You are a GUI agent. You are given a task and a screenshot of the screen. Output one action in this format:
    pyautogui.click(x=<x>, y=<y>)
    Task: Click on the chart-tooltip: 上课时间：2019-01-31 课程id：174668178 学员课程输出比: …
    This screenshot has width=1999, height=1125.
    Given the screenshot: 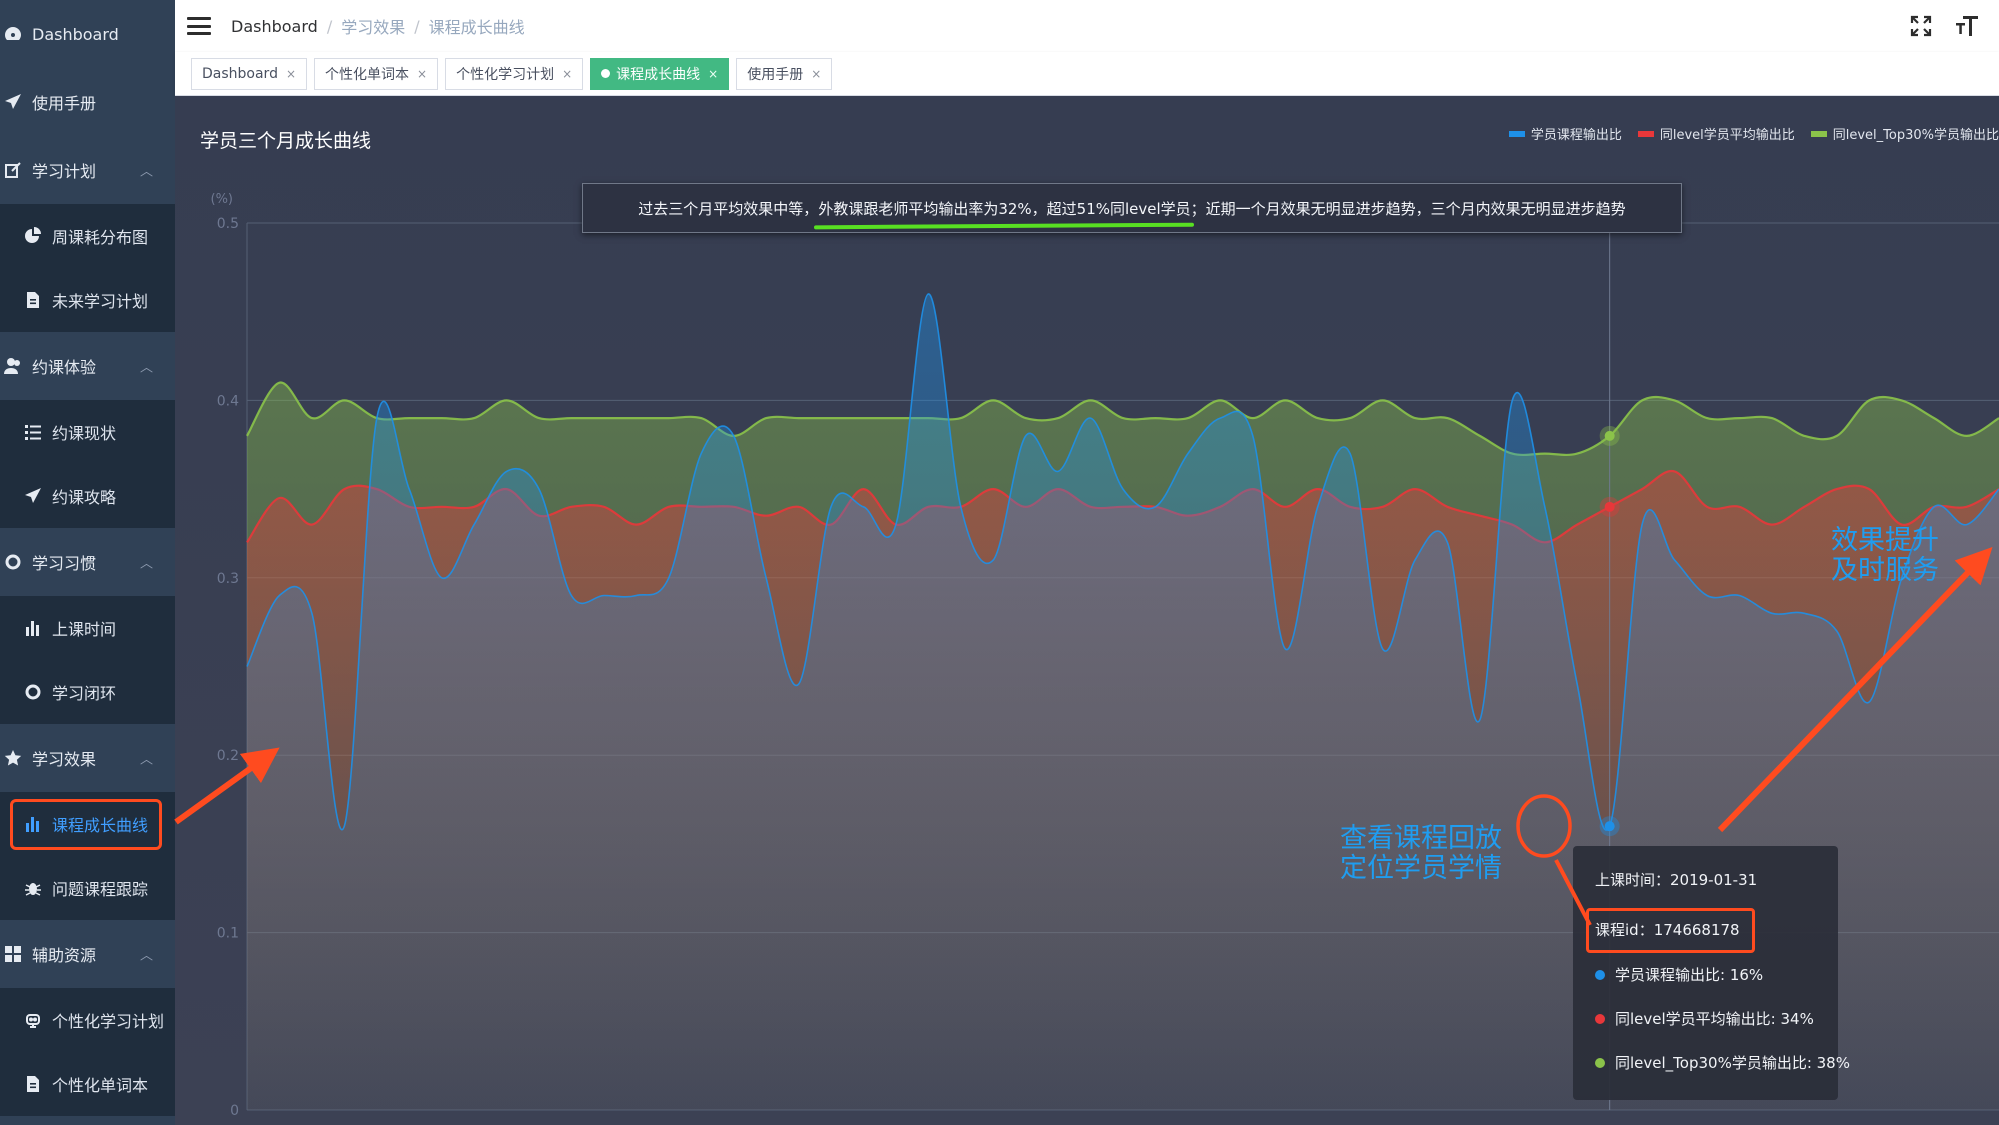 What is the action you would take?
    pyautogui.click(x=1711, y=973)
    